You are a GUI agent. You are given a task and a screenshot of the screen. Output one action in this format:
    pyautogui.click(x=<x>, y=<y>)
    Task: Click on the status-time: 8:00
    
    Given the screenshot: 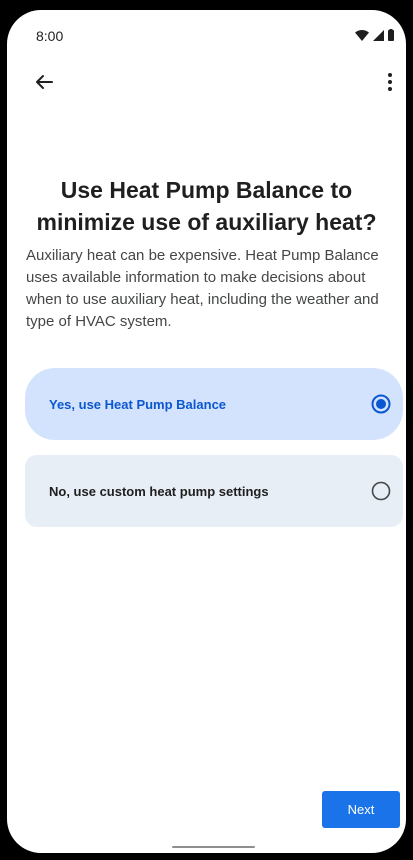 What is the action you would take?
    pyautogui.click(x=50, y=36)
    